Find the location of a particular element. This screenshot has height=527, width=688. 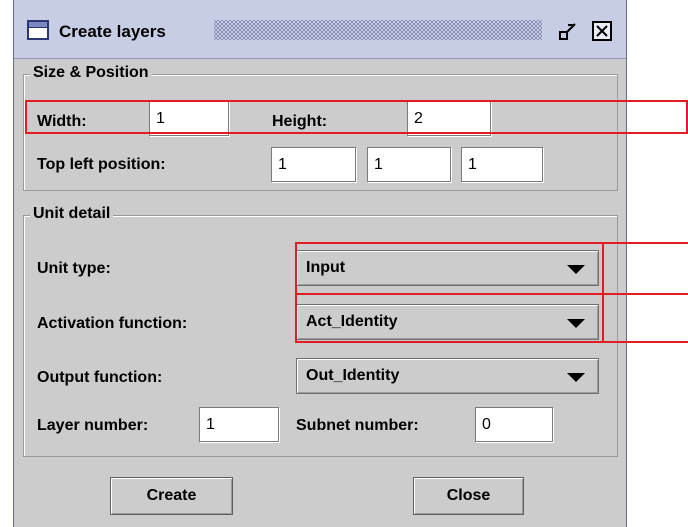

chevron-down-icon is located at coordinates (576, 377).